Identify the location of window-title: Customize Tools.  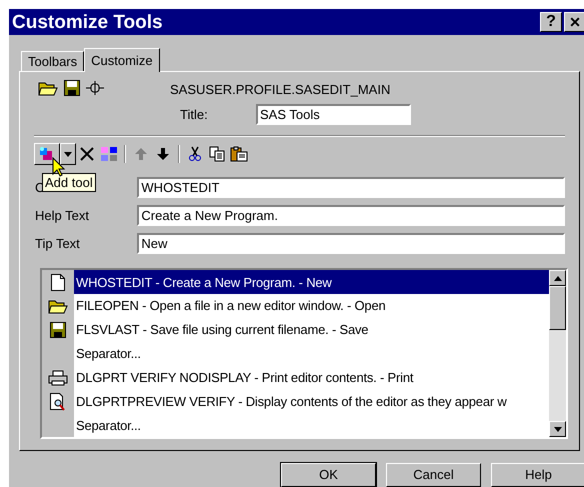
(87, 22).